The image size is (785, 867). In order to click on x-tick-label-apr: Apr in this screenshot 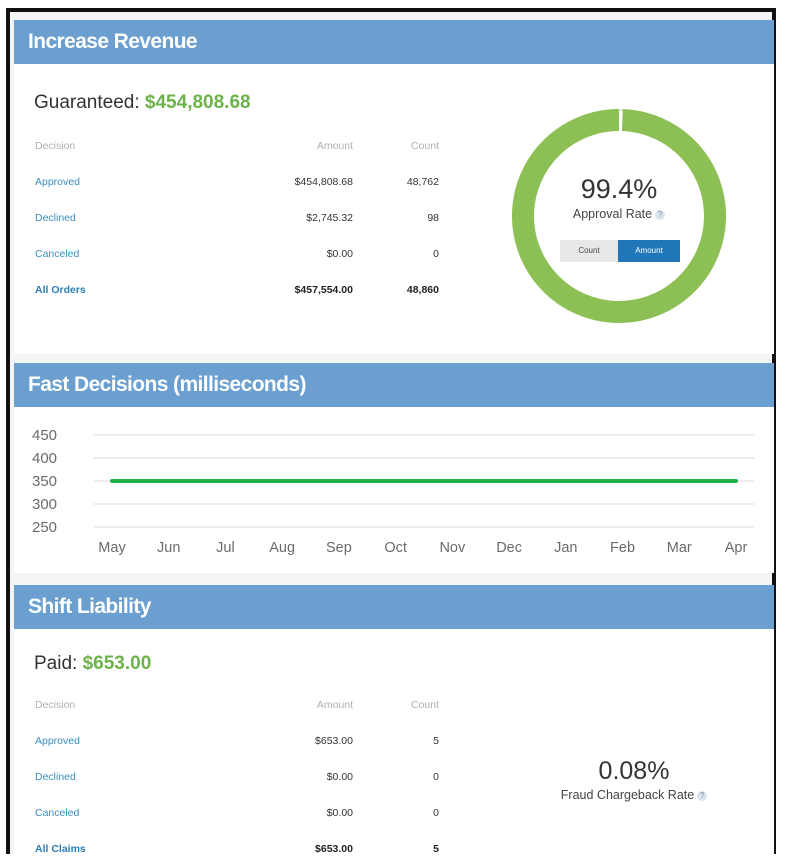, I will do `click(736, 548)`.